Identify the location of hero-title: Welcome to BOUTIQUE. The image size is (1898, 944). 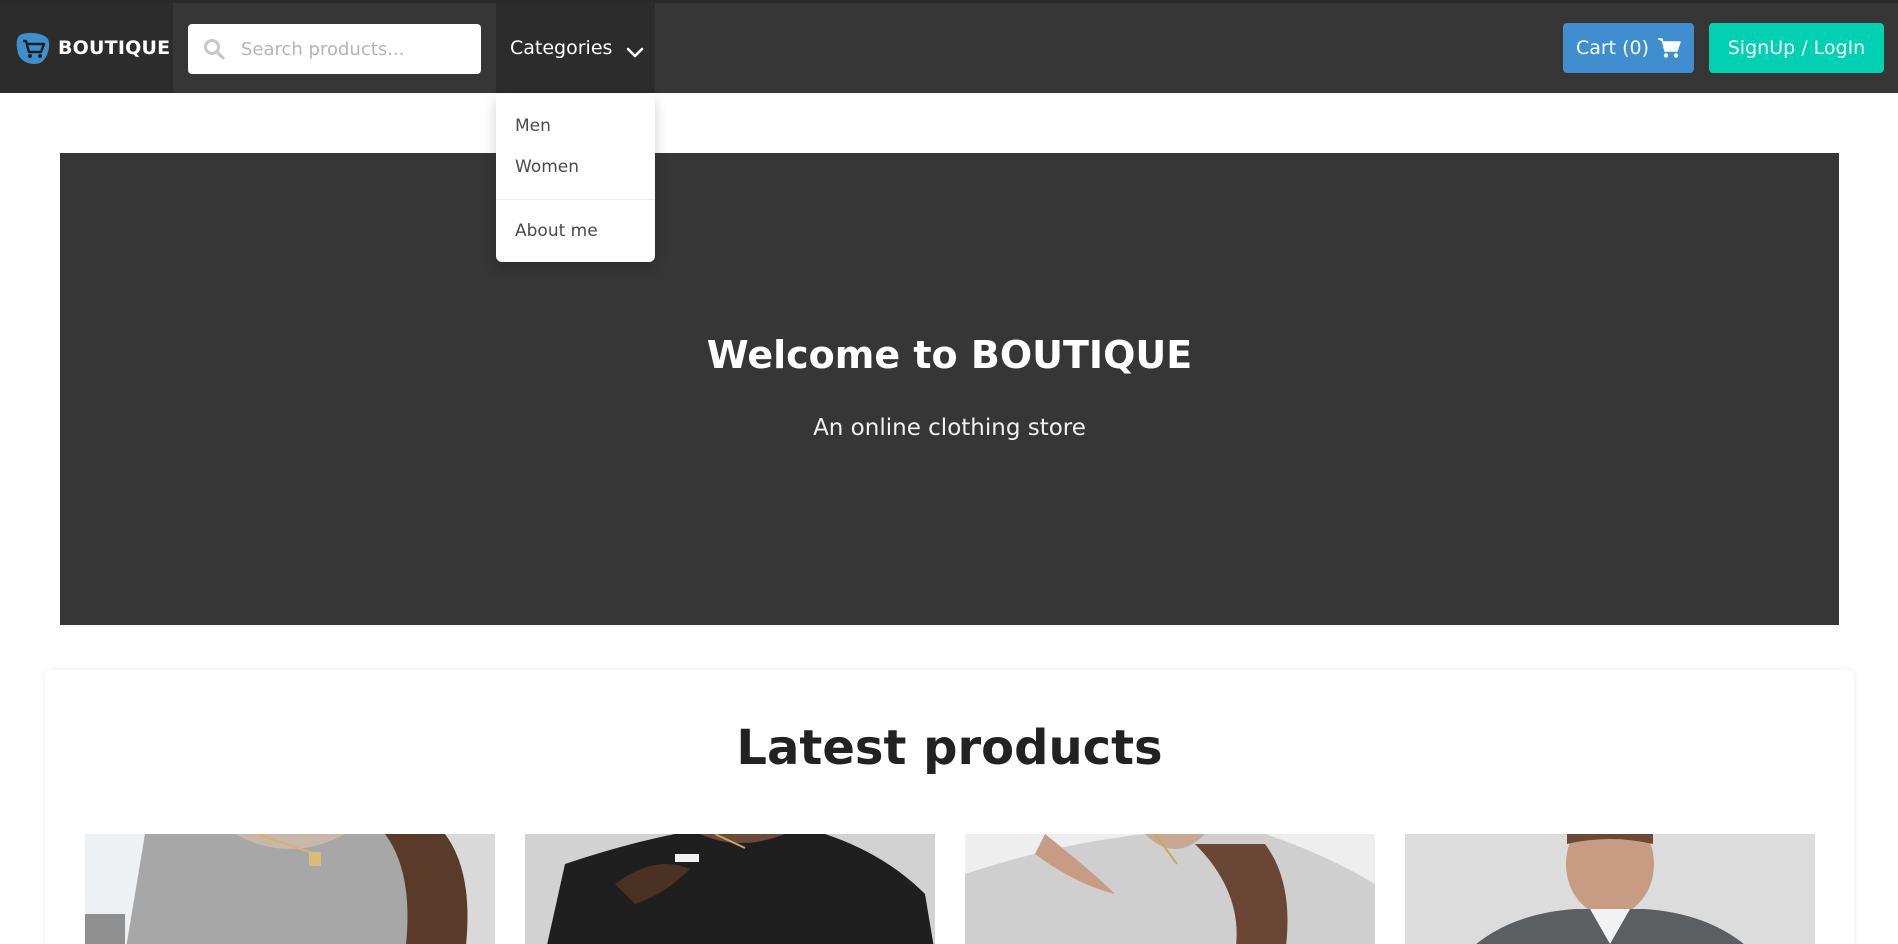
(949, 355).